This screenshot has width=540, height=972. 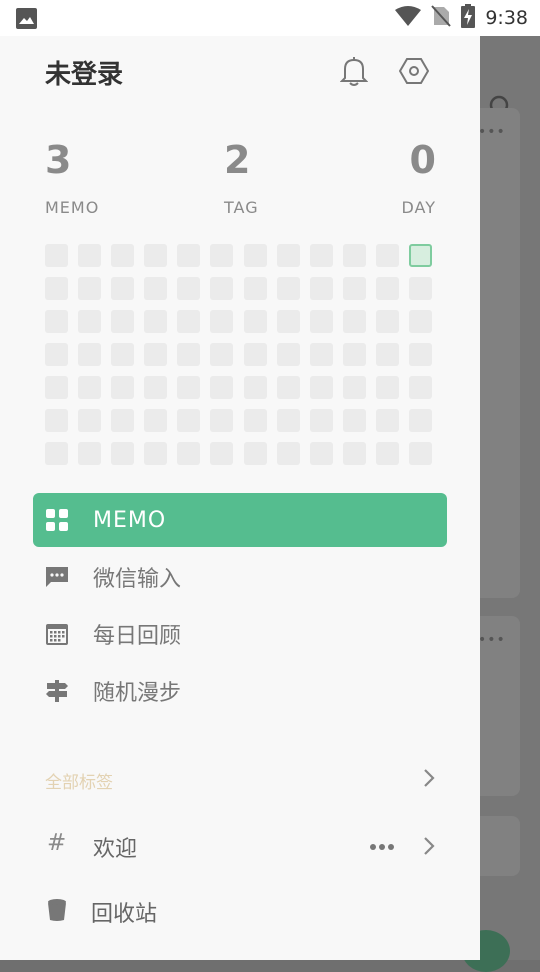 What do you see at coordinates (240, 912) in the screenshot?
I see `trash-item: 回收站` at bounding box center [240, 912].